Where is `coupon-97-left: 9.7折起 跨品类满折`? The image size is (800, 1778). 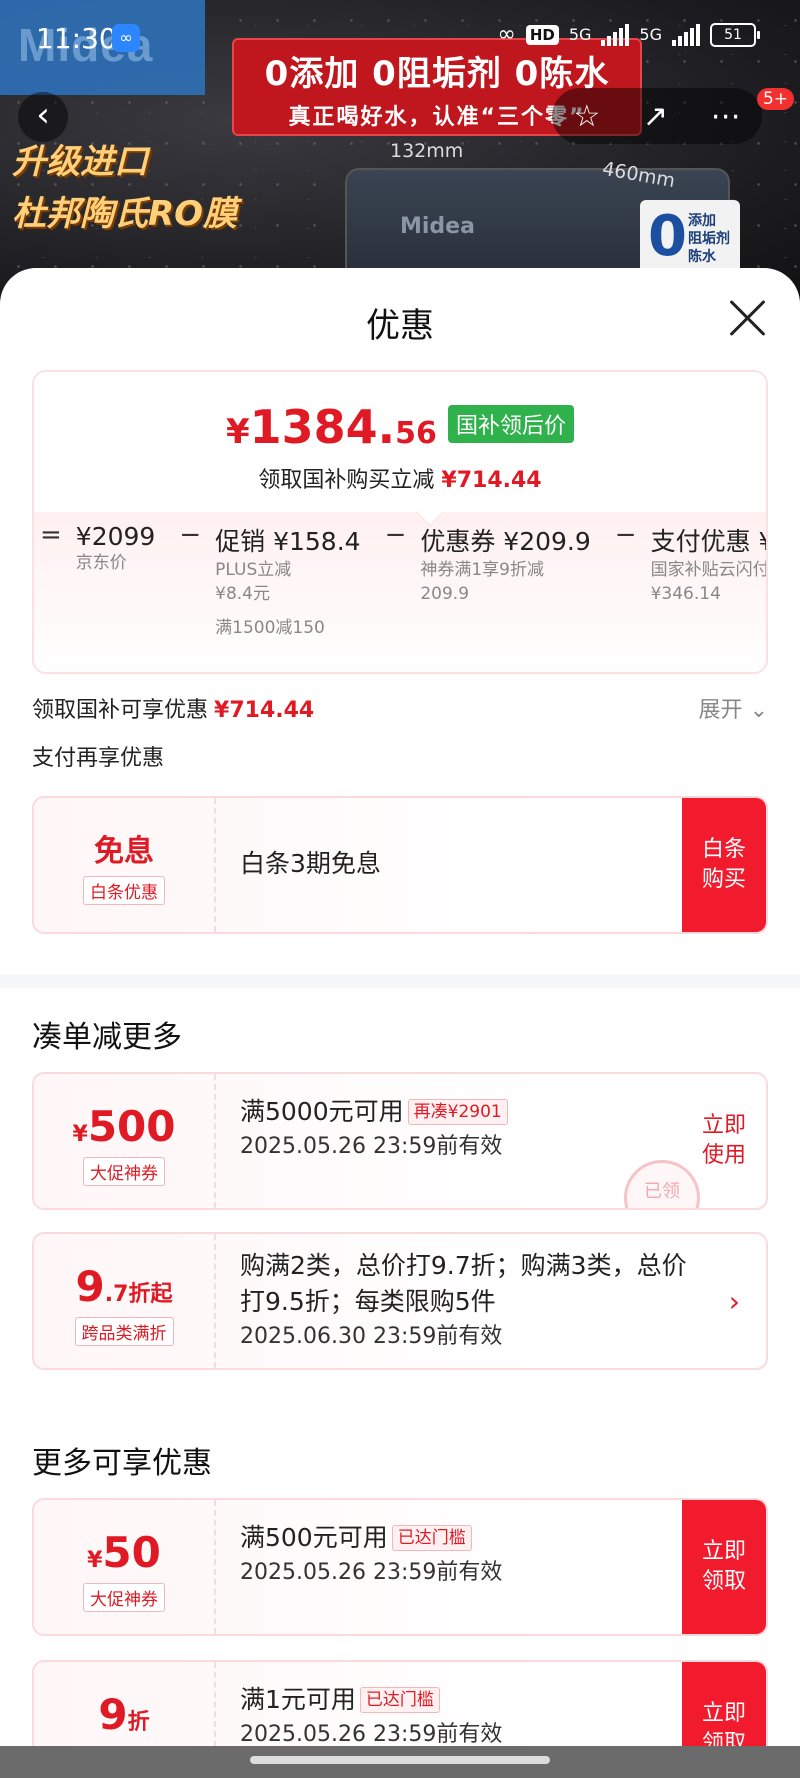
coupon-97-left: 9.7折起 跨品类满折 is located at coordinates (125, 1301).